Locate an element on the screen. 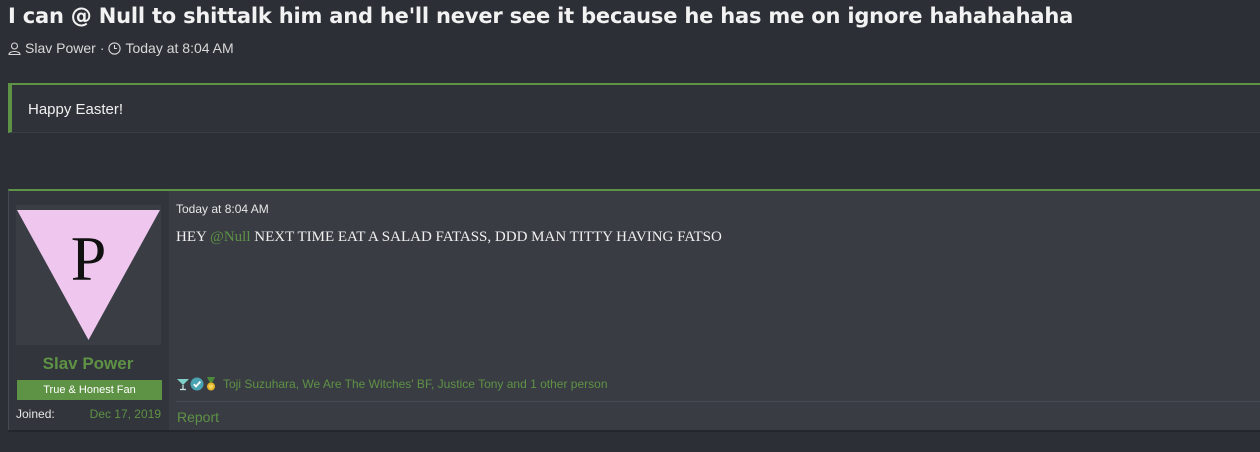  thread-author-link: Slav Power is located at coordinates (60, 48).